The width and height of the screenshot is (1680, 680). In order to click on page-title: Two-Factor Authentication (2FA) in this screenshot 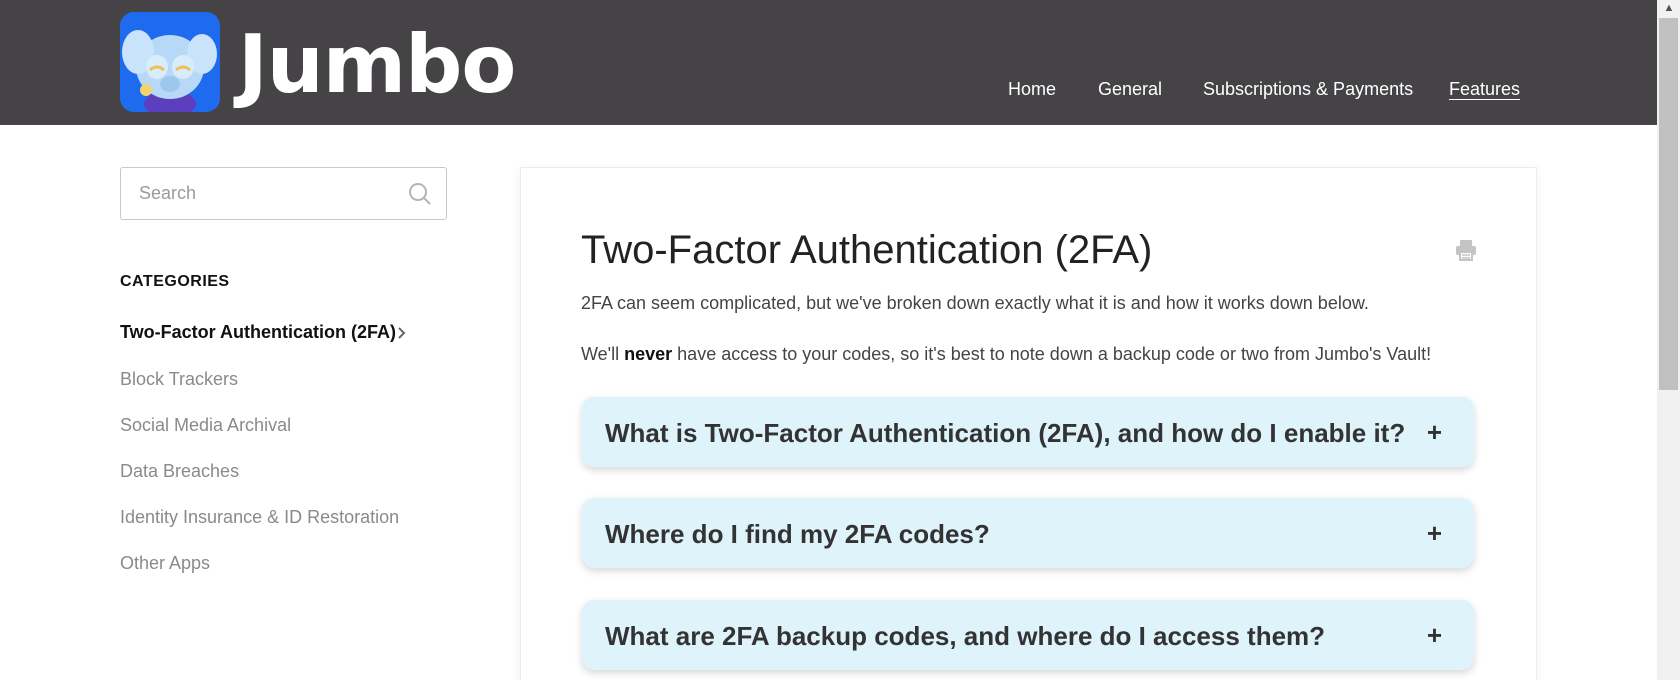, I will do `click(867, 250)`.